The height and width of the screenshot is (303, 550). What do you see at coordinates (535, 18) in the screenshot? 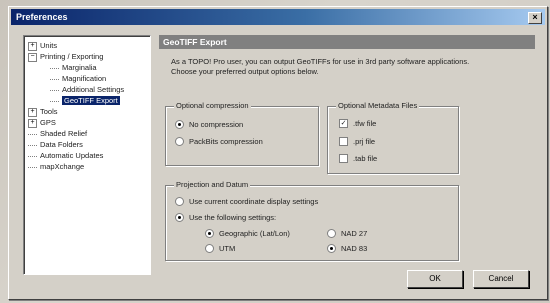
I see `close-icon: ×` at bounding box center [535, 18].